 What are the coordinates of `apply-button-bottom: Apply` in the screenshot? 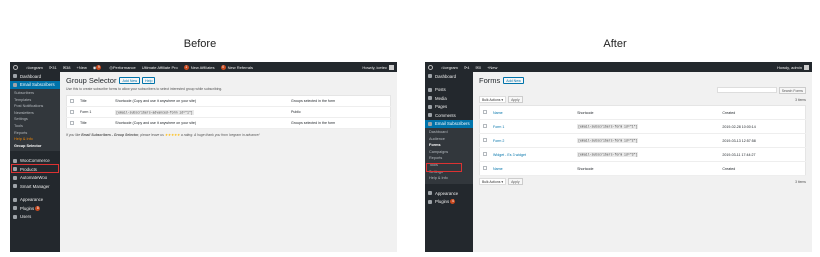 It's located at (515, 181).